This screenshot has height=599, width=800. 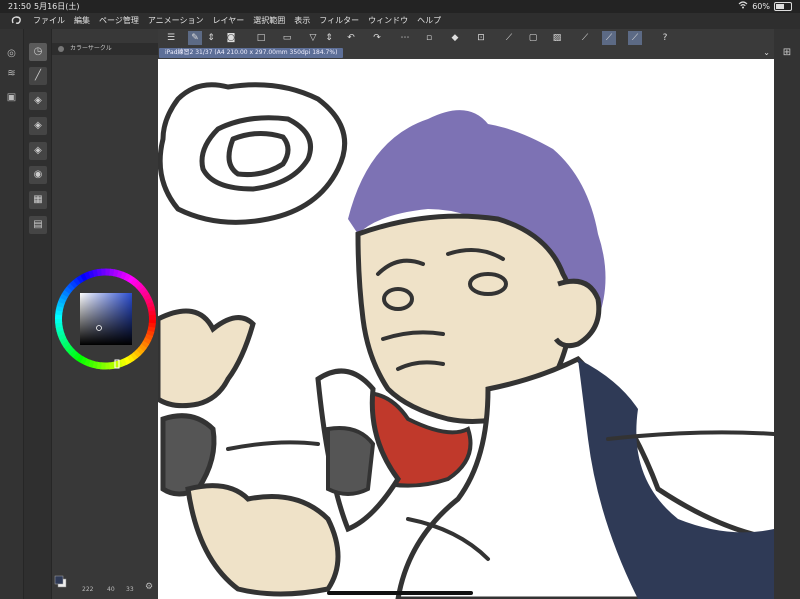 I want to click on menu-item-6: 表示, so click(x=302, y=21).